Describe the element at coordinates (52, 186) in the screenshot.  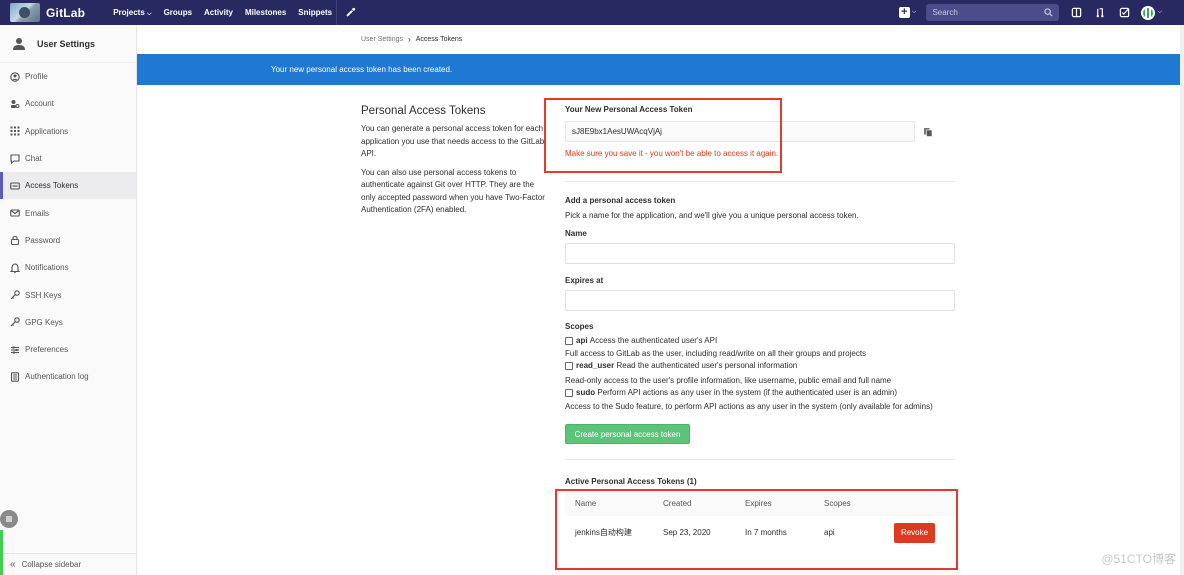
I see `sidebar-item-label: Access Tokens` at that location.